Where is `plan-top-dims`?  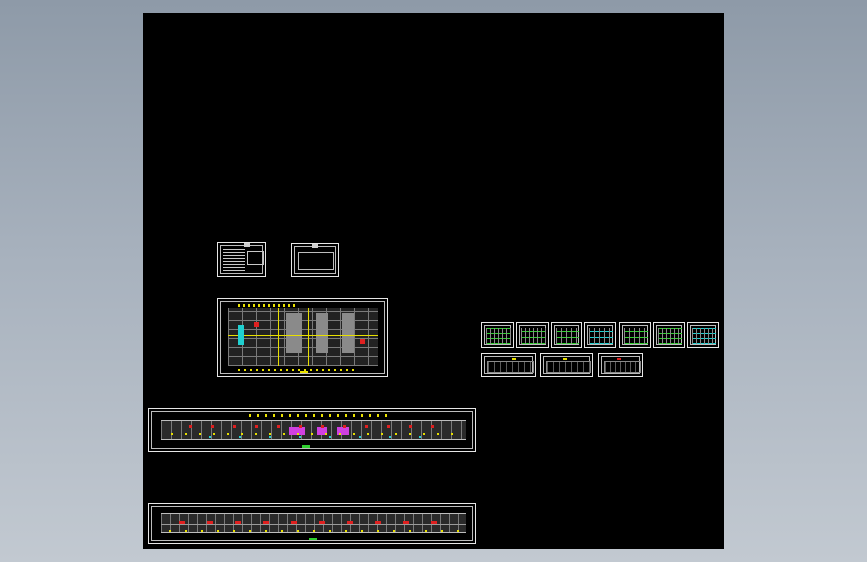 plan-top-dims is located at coordinates (268, 305).